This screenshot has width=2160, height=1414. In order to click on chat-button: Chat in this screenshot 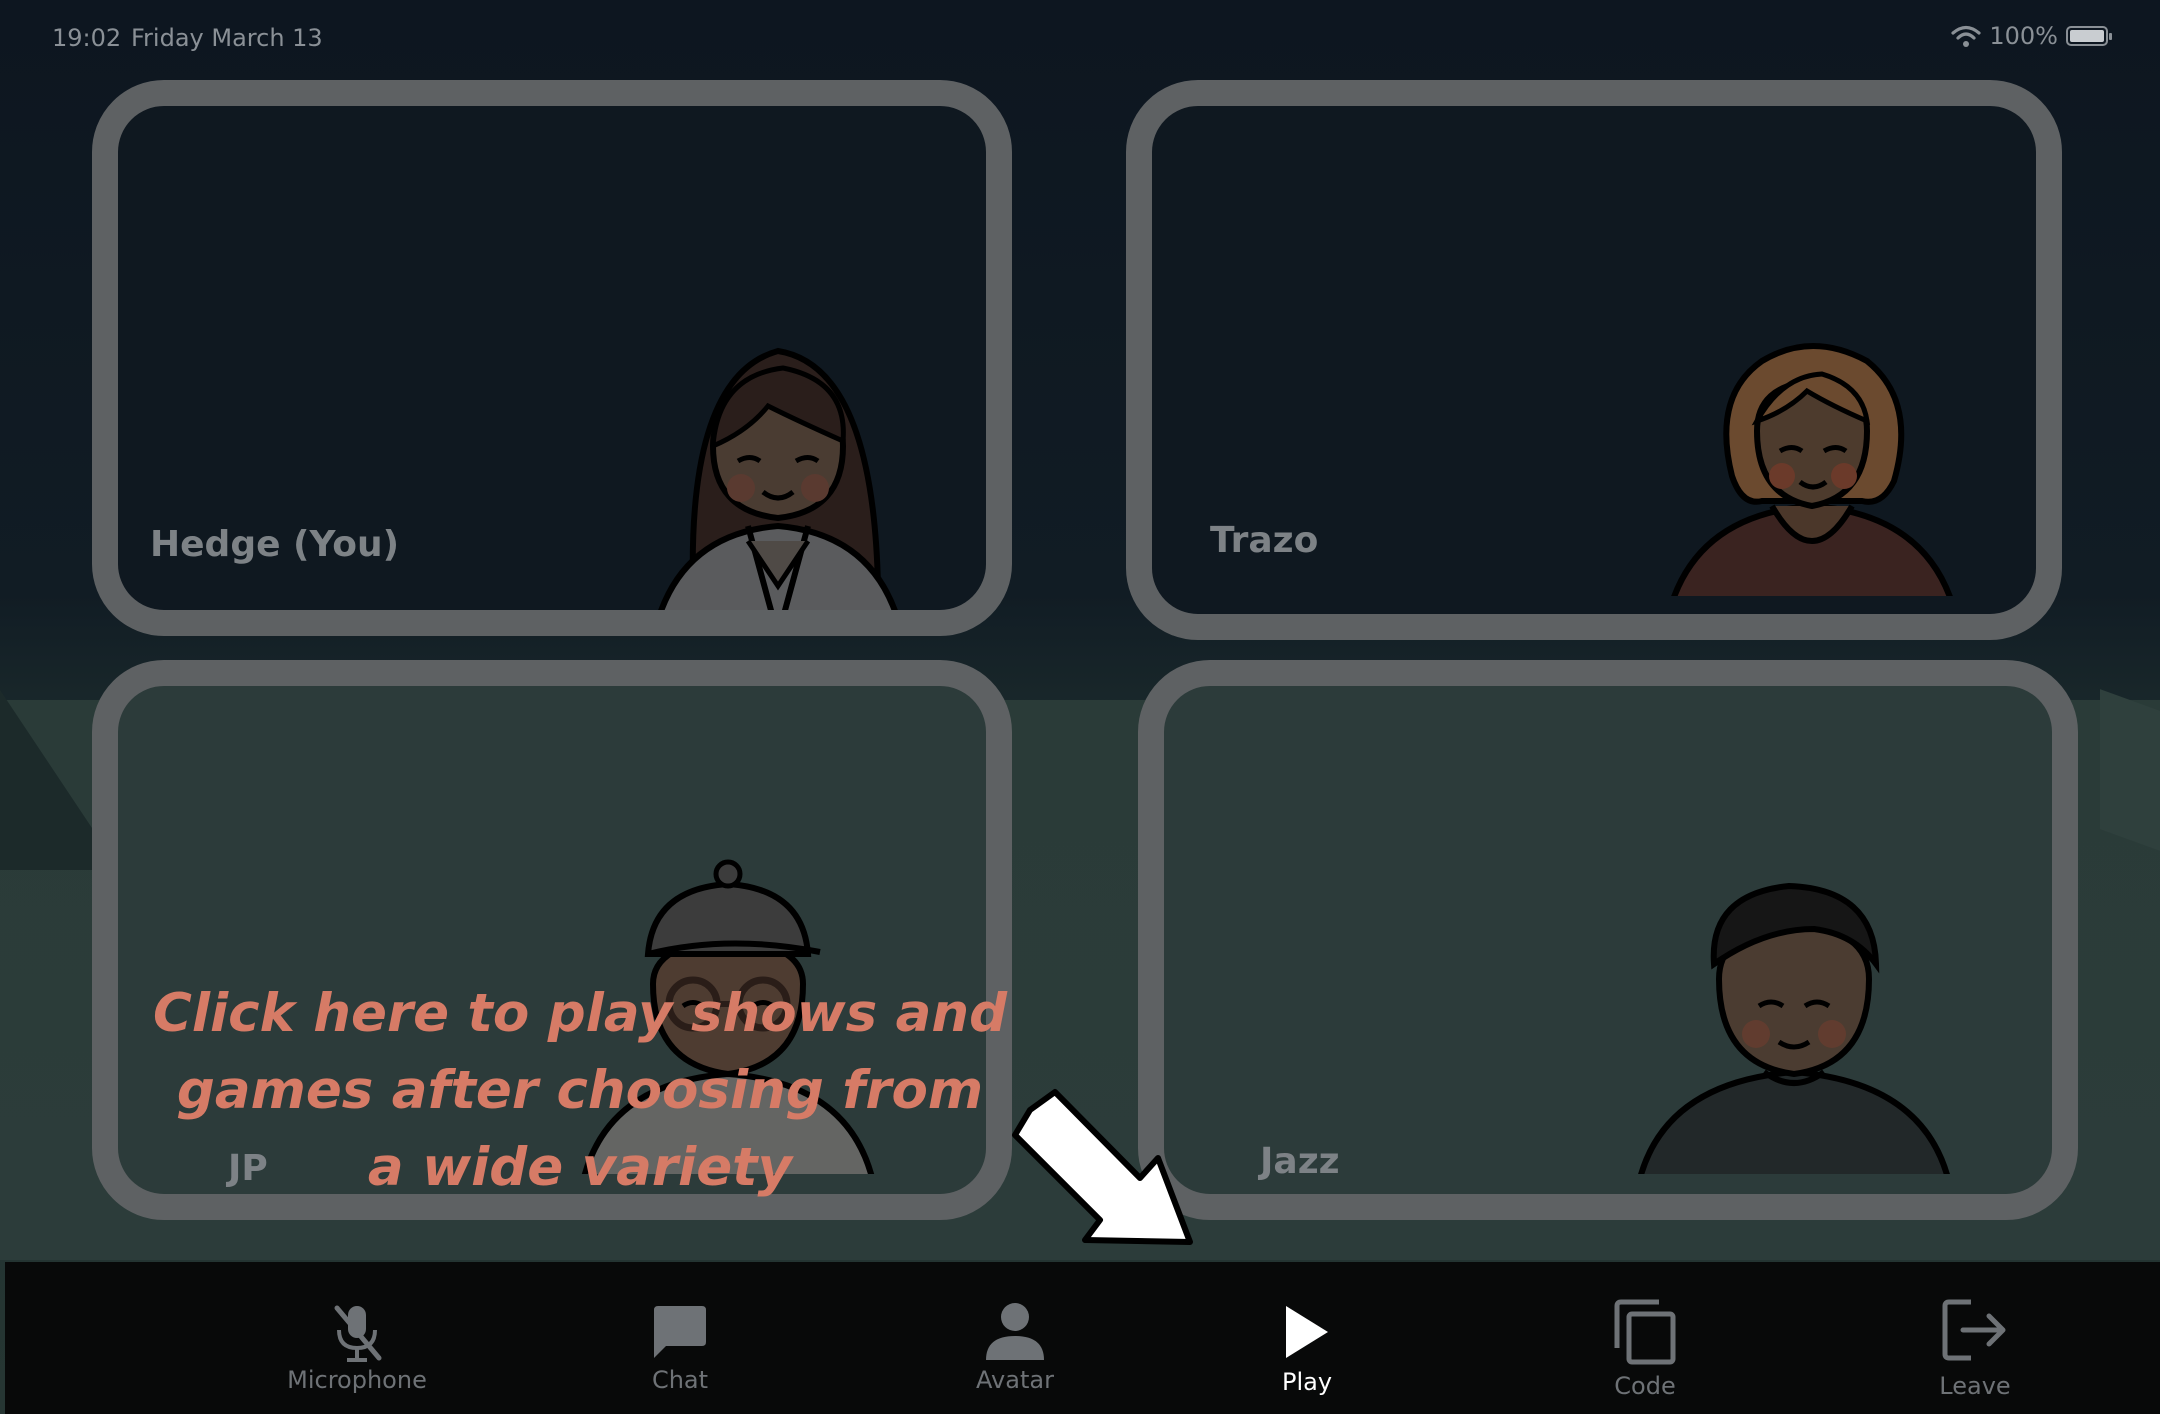, I will do `click(680, 1338)`.